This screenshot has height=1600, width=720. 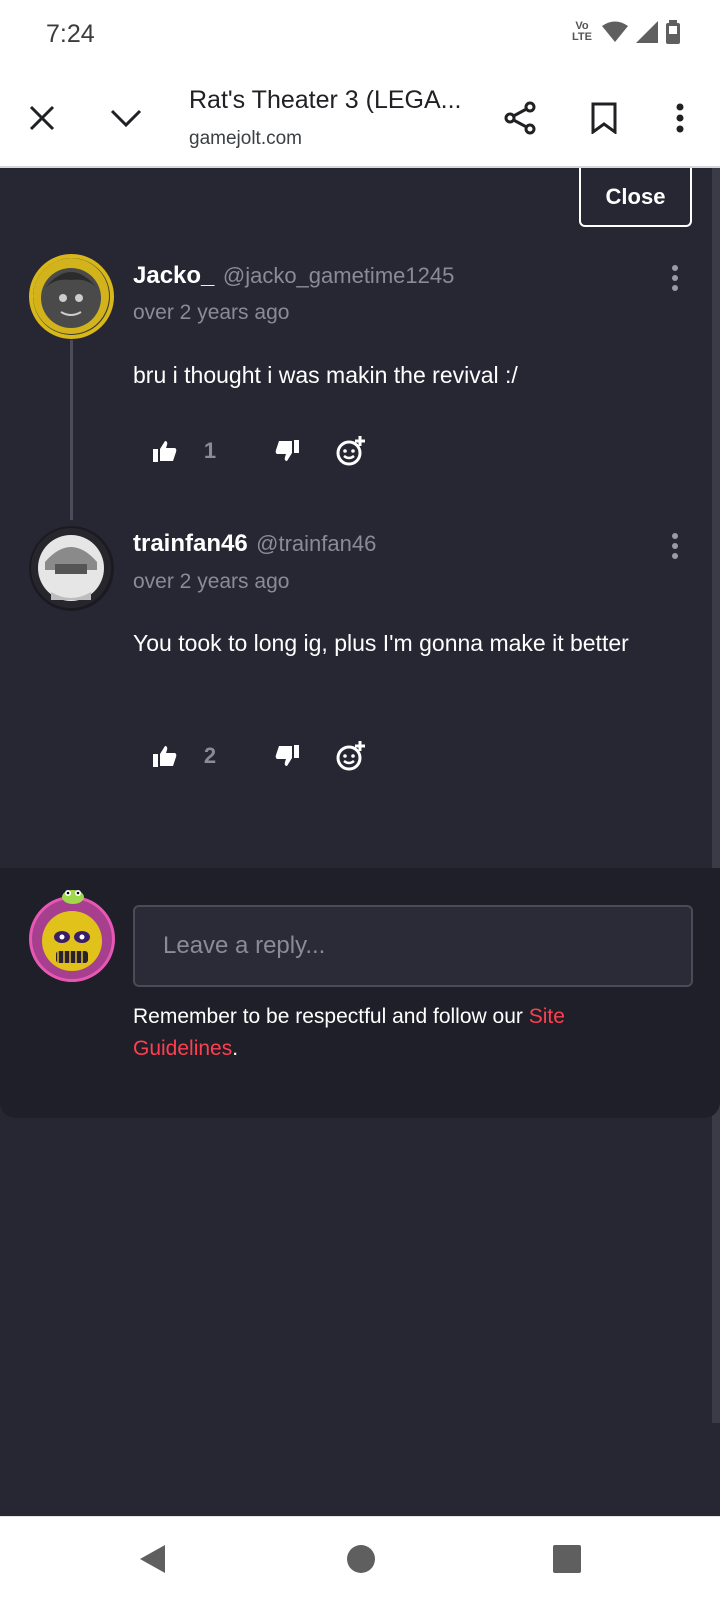 I want to click on thread-connector, so click(x=71, y=430).